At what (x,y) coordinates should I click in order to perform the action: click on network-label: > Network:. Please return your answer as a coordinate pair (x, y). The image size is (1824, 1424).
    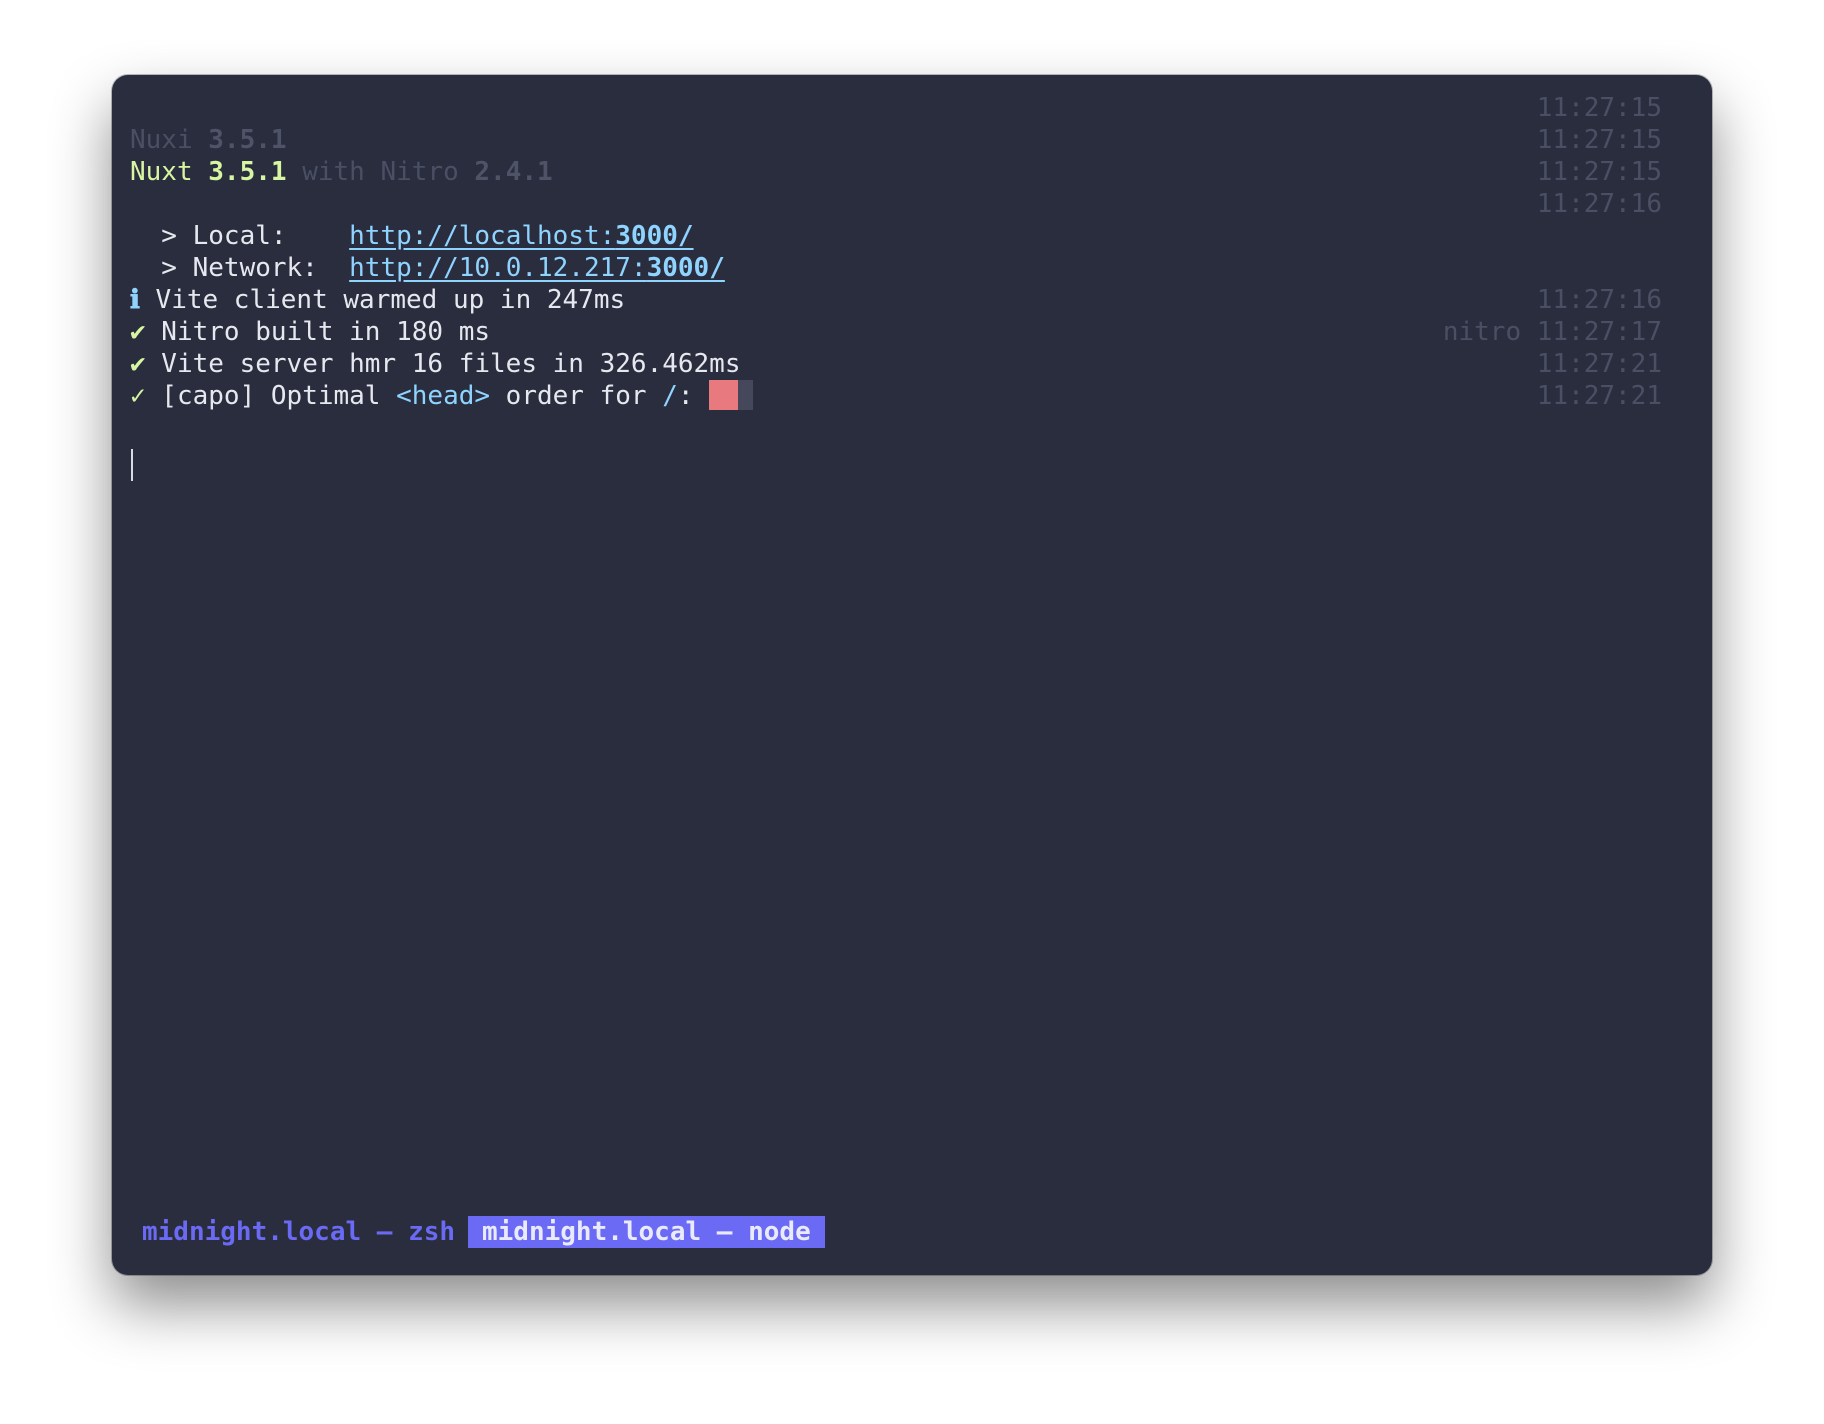
    Looking at the image, I should click on (240, 268).